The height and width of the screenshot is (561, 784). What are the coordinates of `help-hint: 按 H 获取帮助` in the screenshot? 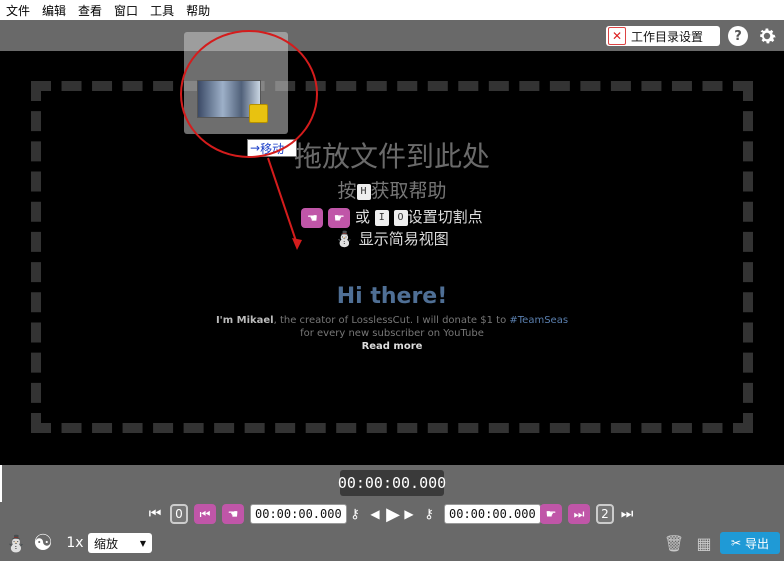 It's located at (392, 191).